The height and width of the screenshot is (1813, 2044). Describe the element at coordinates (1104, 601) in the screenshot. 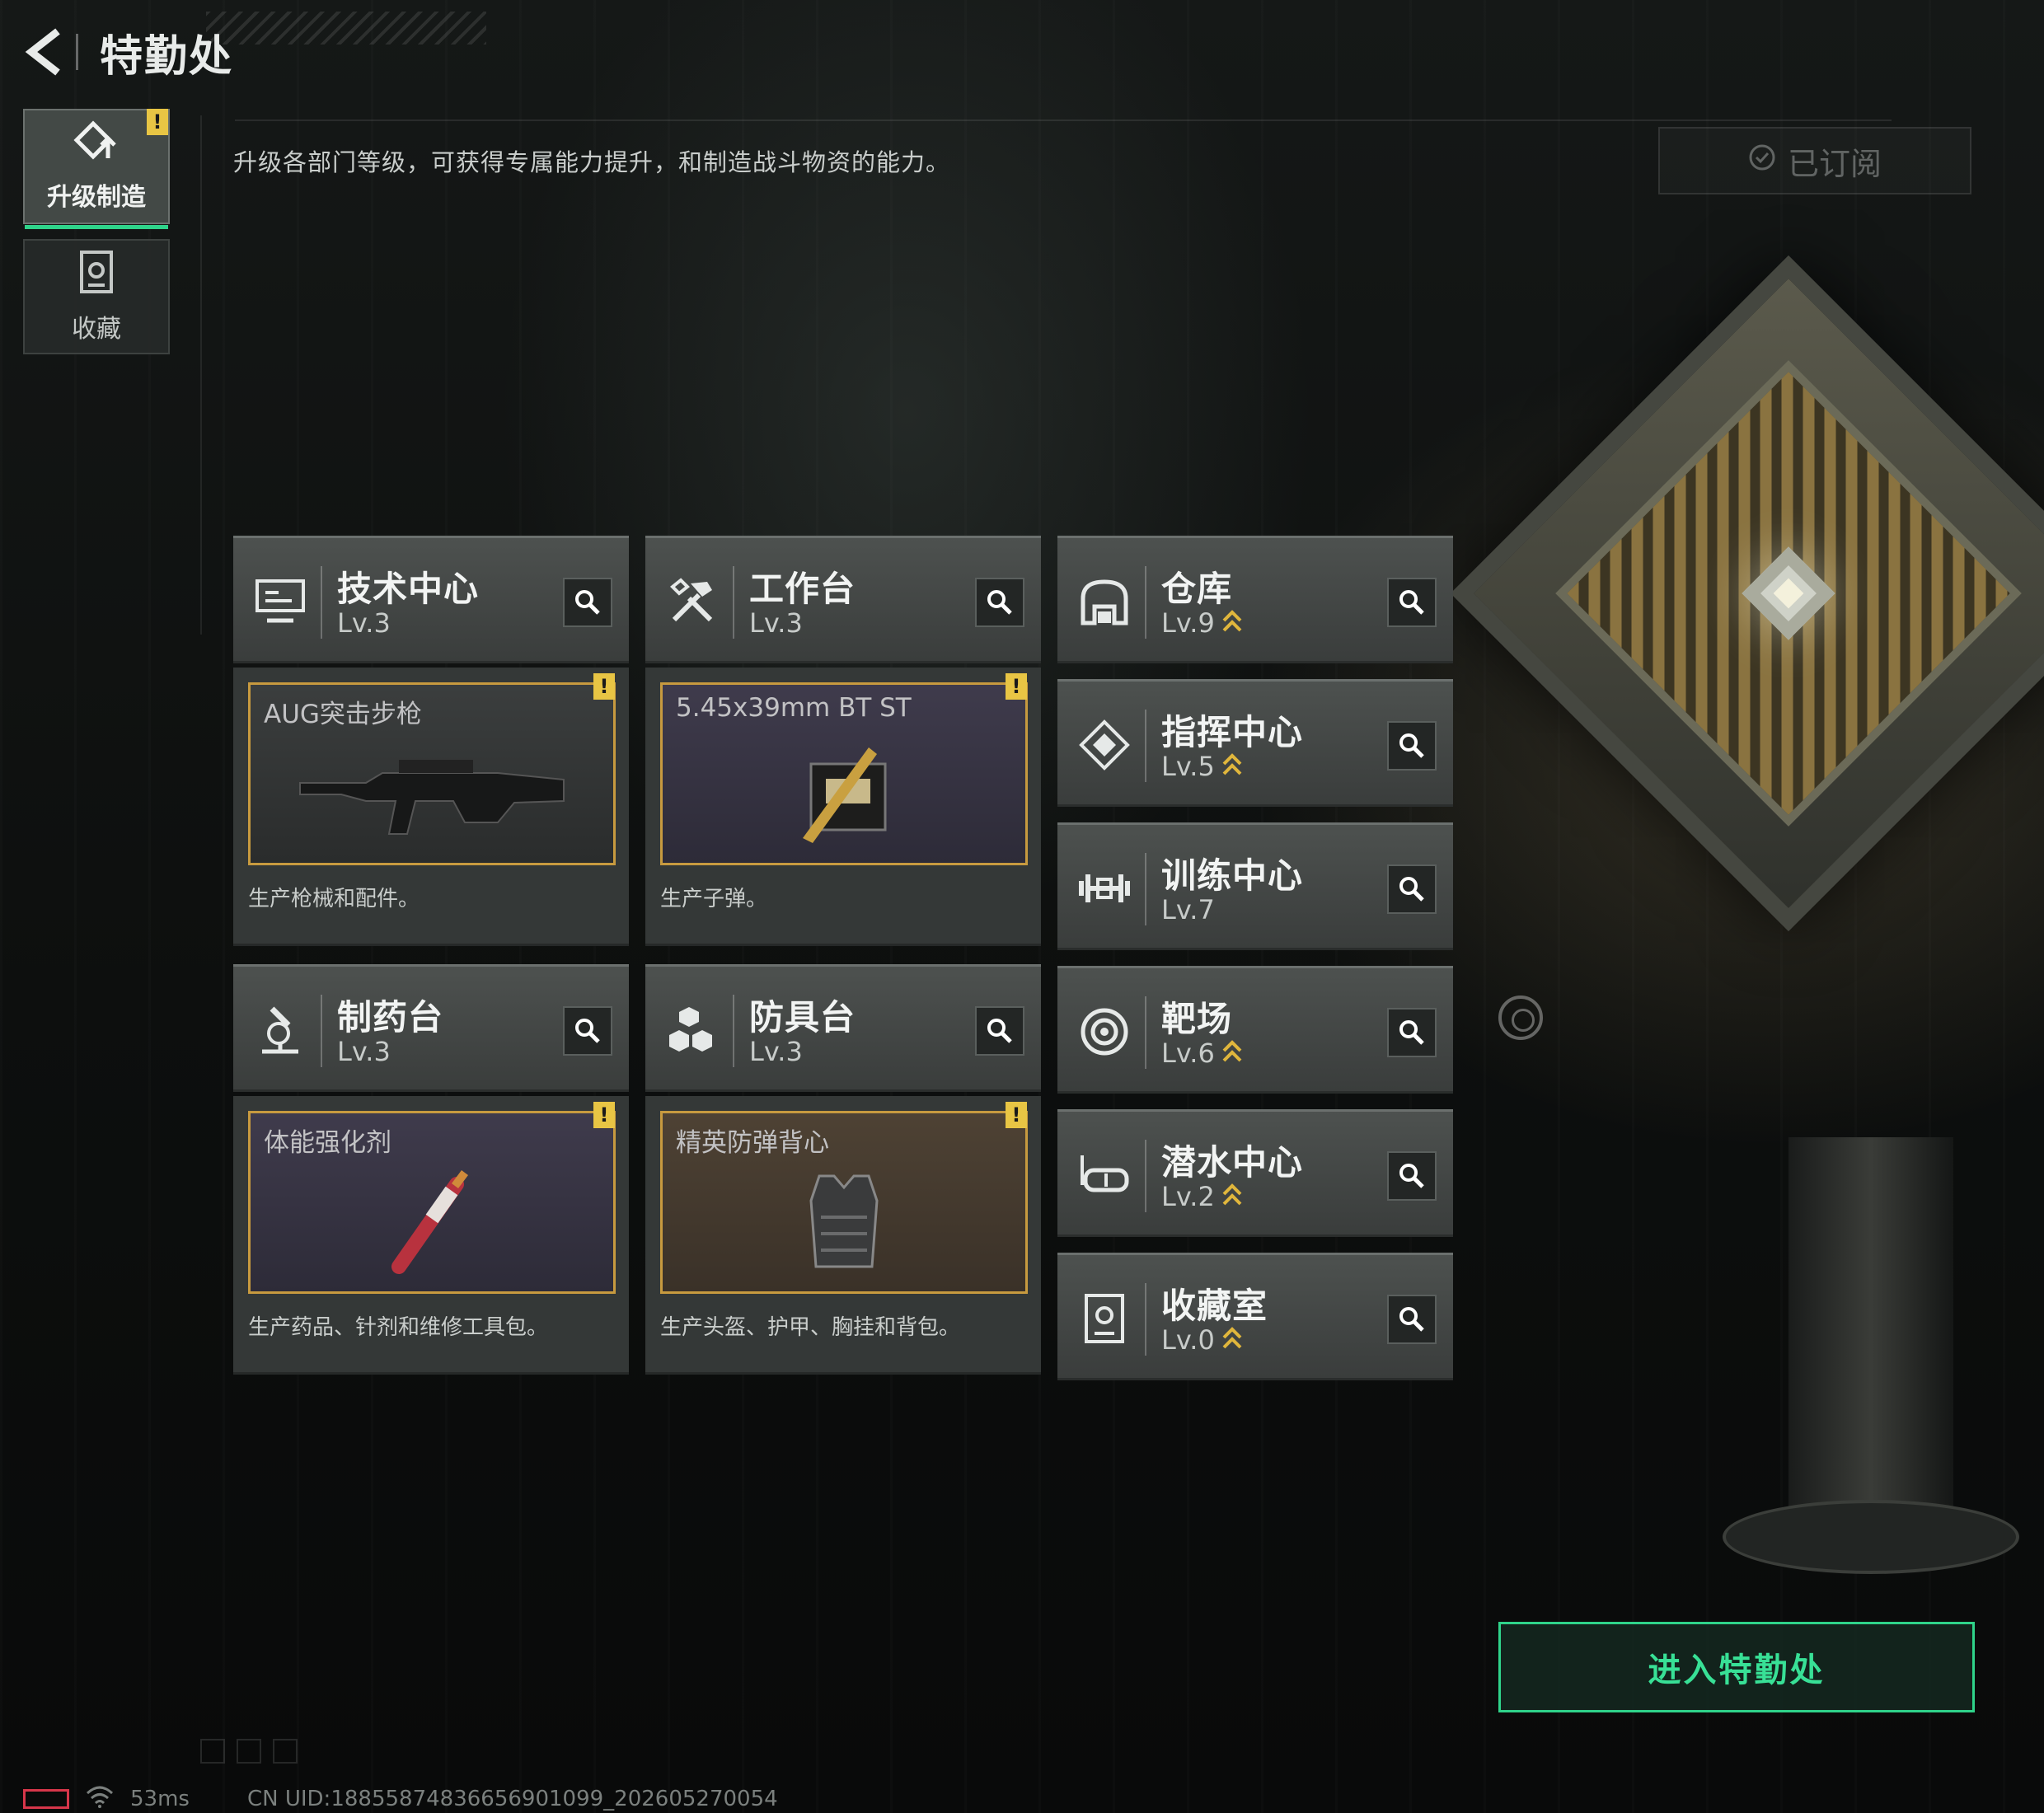

I see `warehouse-icon` at that location.